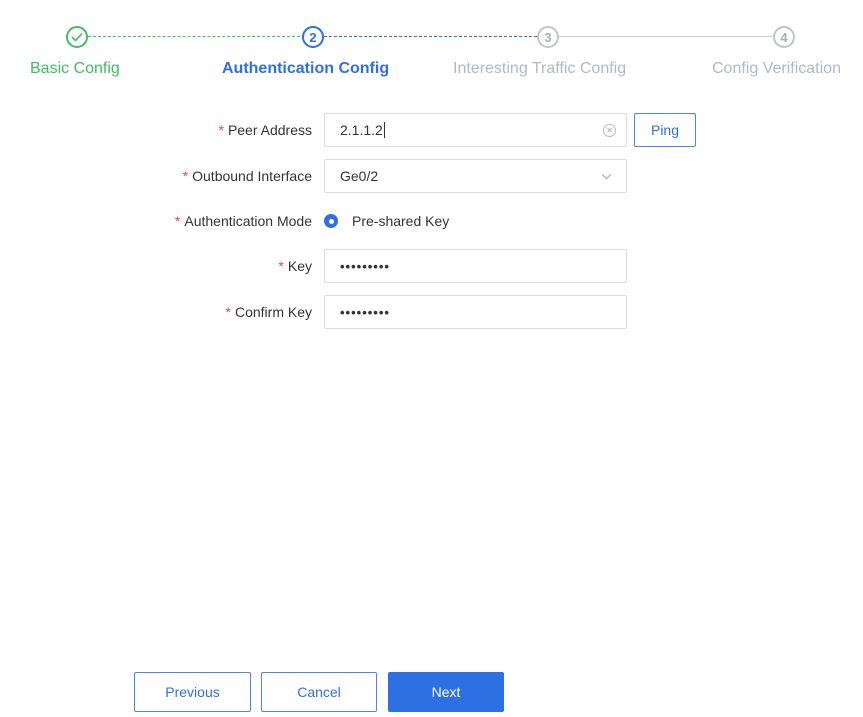  I want to click on key-label-text: Key, so click(299, 266).